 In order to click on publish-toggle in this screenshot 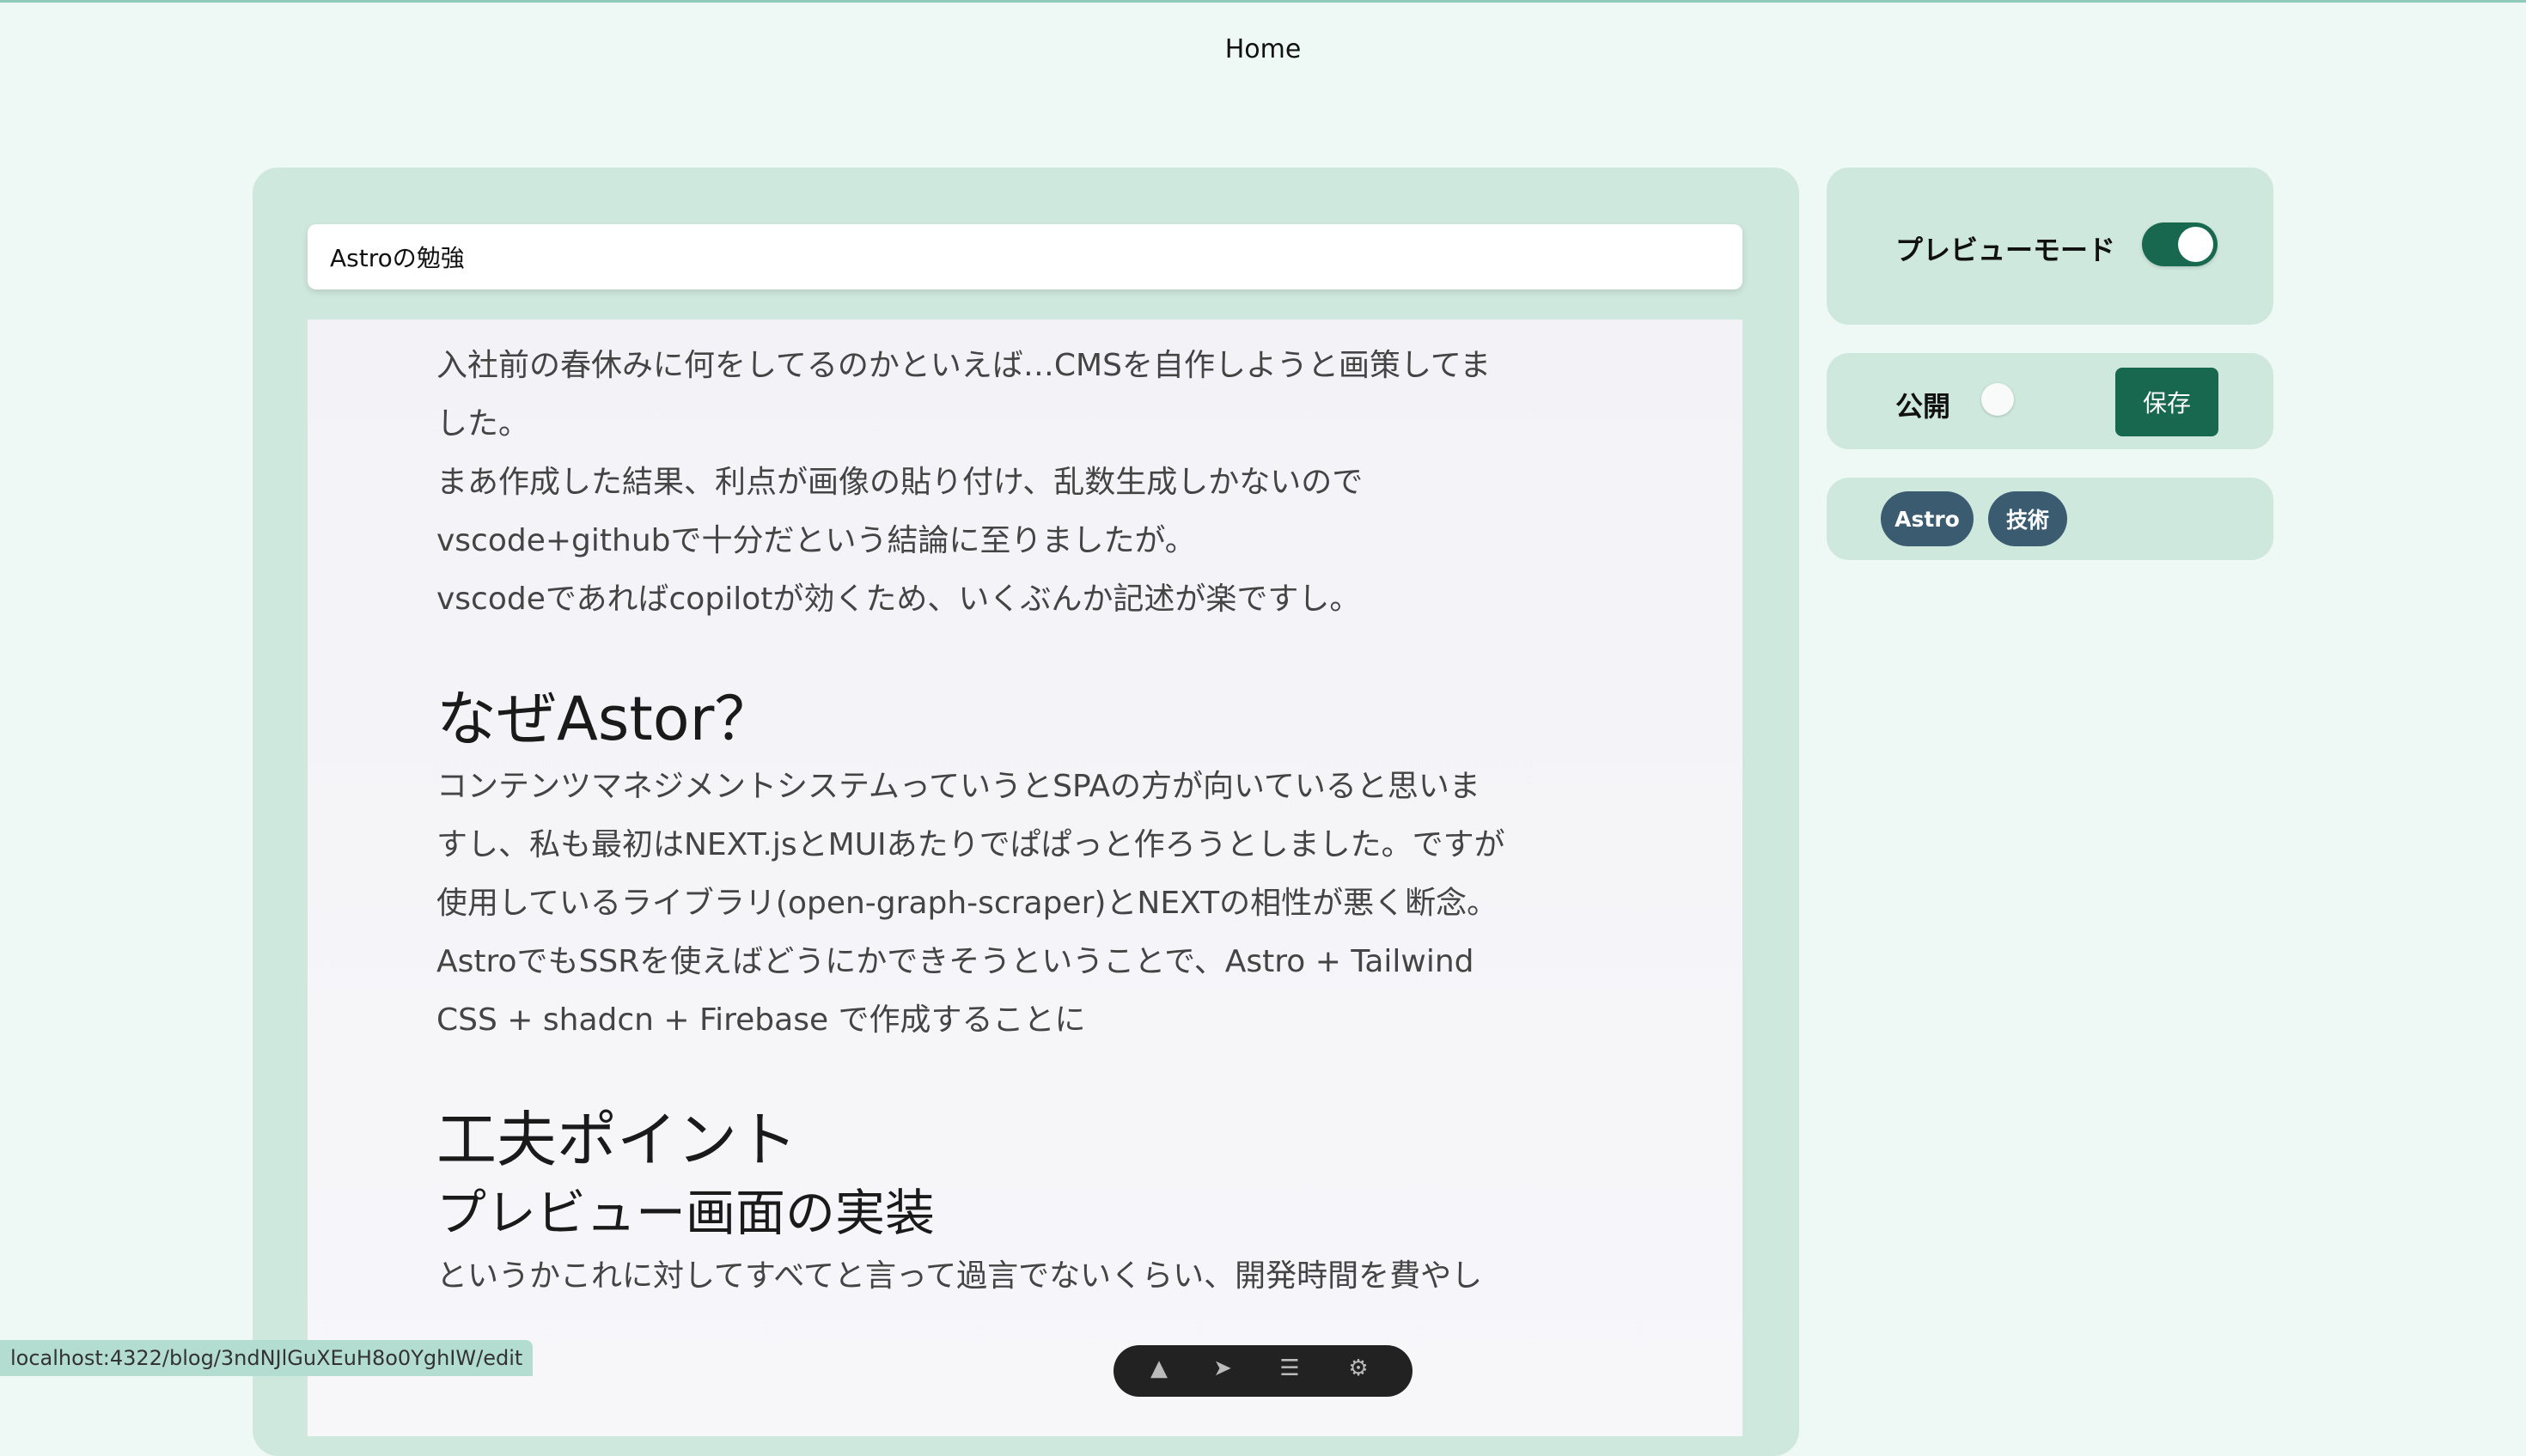, I will do `click(2012, 399)`.